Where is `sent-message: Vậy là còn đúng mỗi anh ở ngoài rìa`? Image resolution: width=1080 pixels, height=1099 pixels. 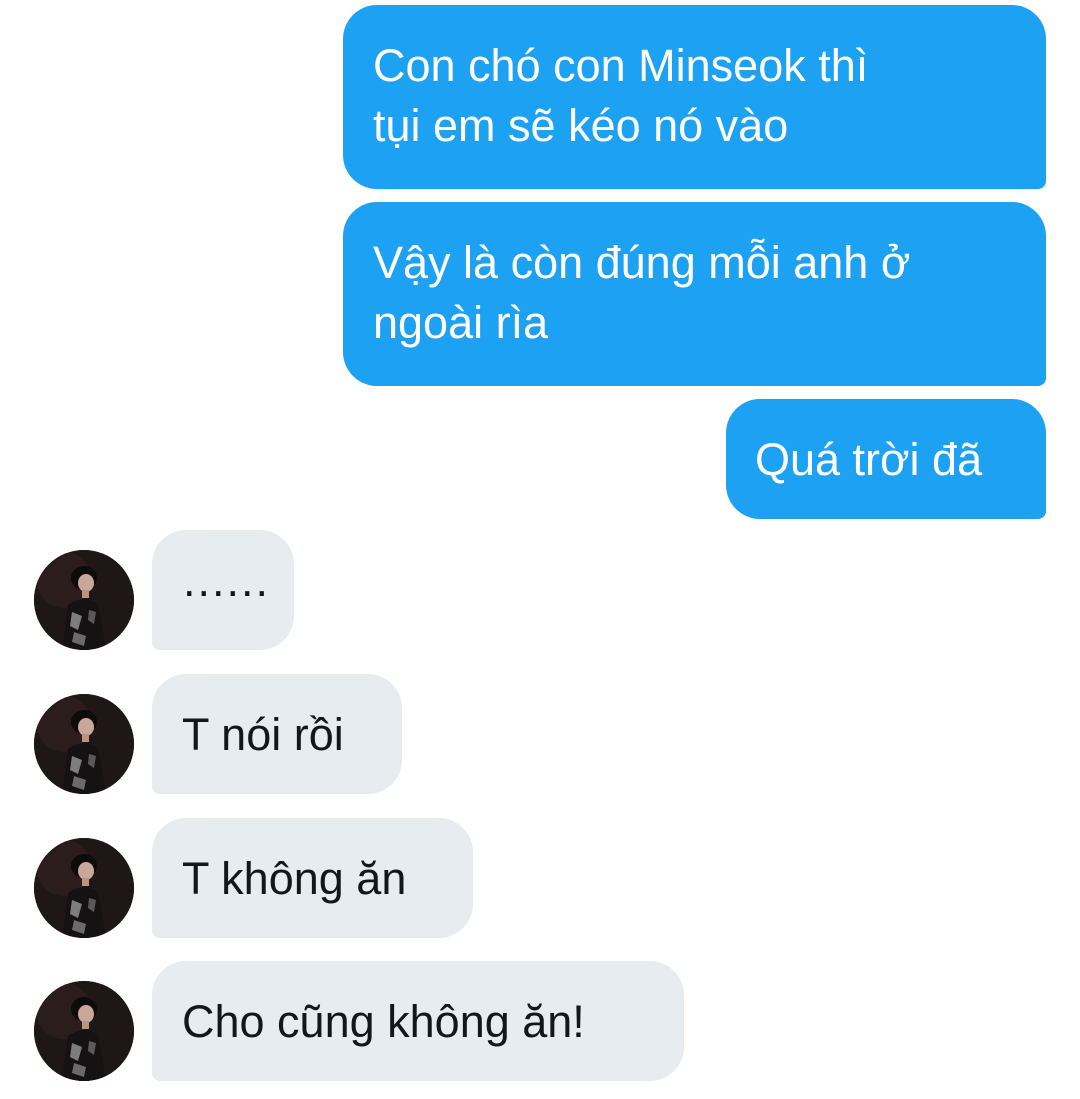
sent-message: Vậy là còn đúng mỗi anh ở ngoài rìa is located at coordinates (694, 294).